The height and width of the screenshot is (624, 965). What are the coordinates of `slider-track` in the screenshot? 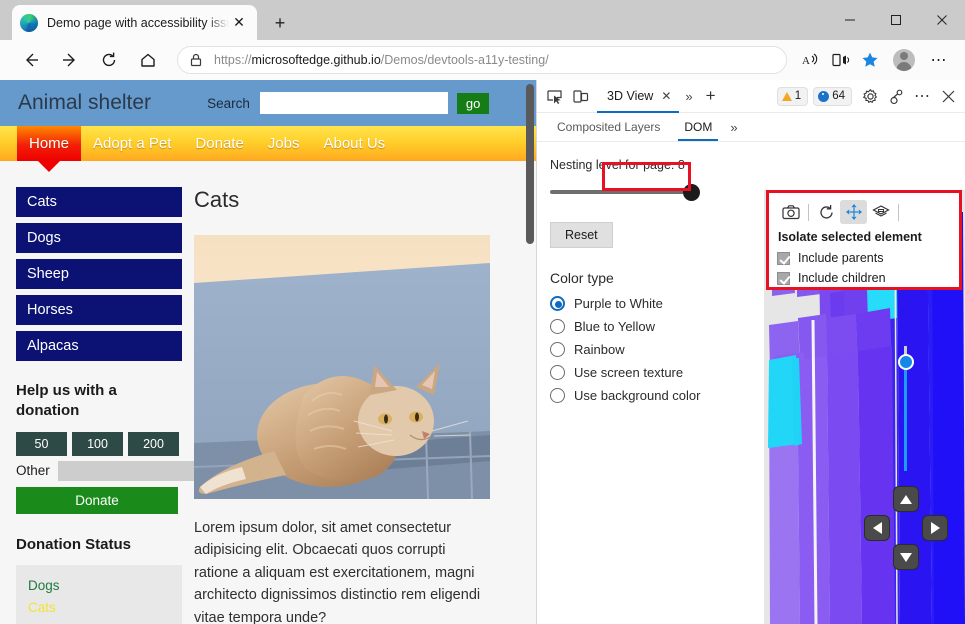 It's located at (624, 192).